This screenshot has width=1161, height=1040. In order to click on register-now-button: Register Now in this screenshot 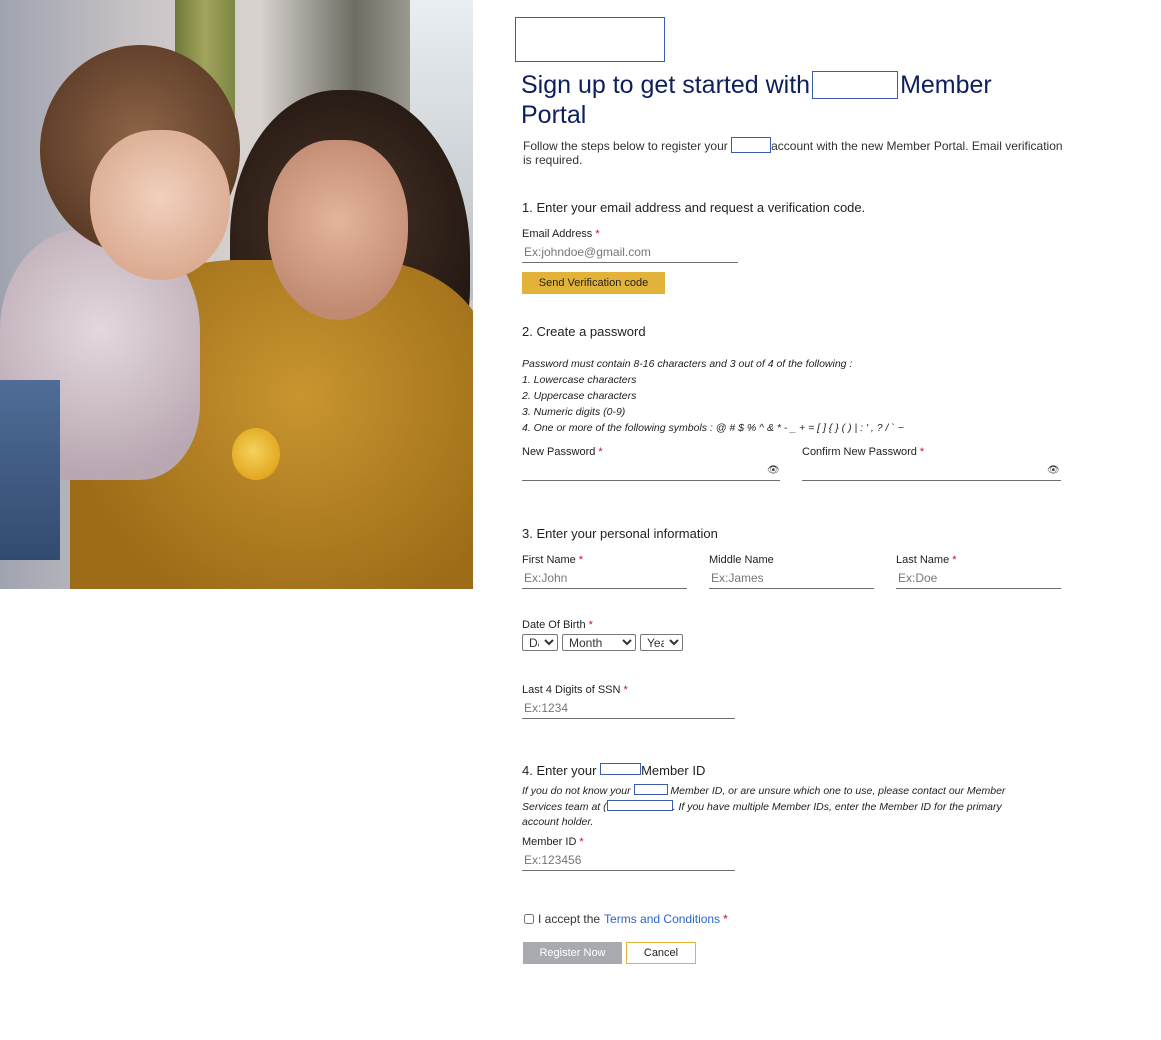, I will do `click(572, 953)`.